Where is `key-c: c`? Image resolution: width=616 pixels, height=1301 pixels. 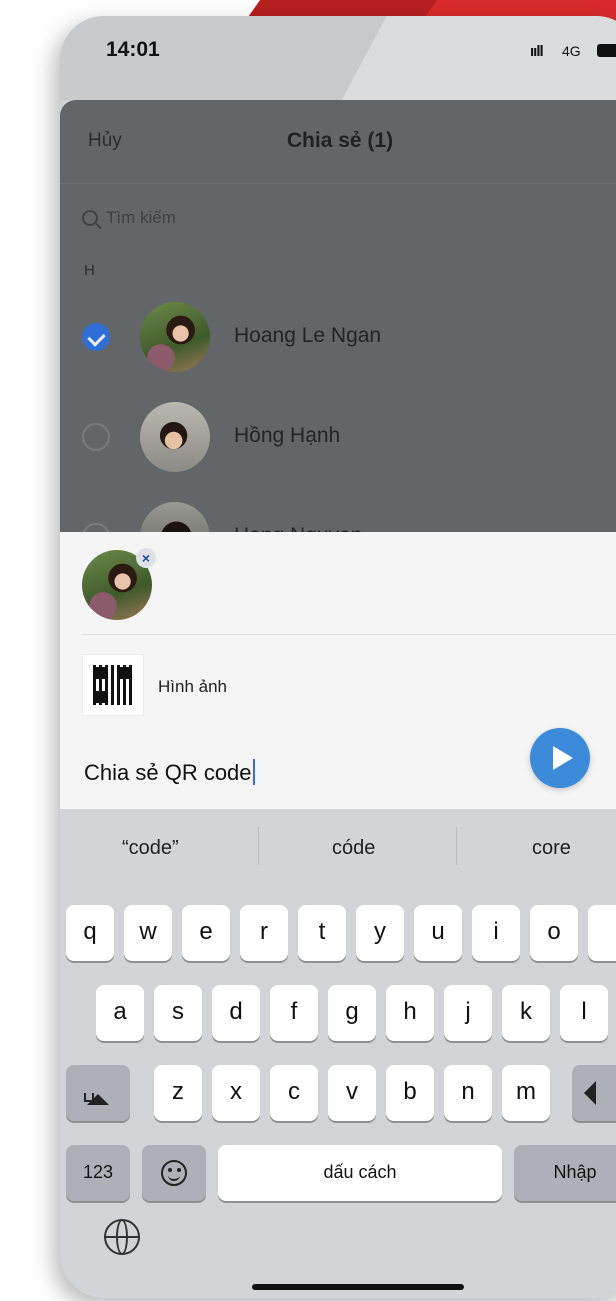 key-c: c is located at coordinates (294, 1093).